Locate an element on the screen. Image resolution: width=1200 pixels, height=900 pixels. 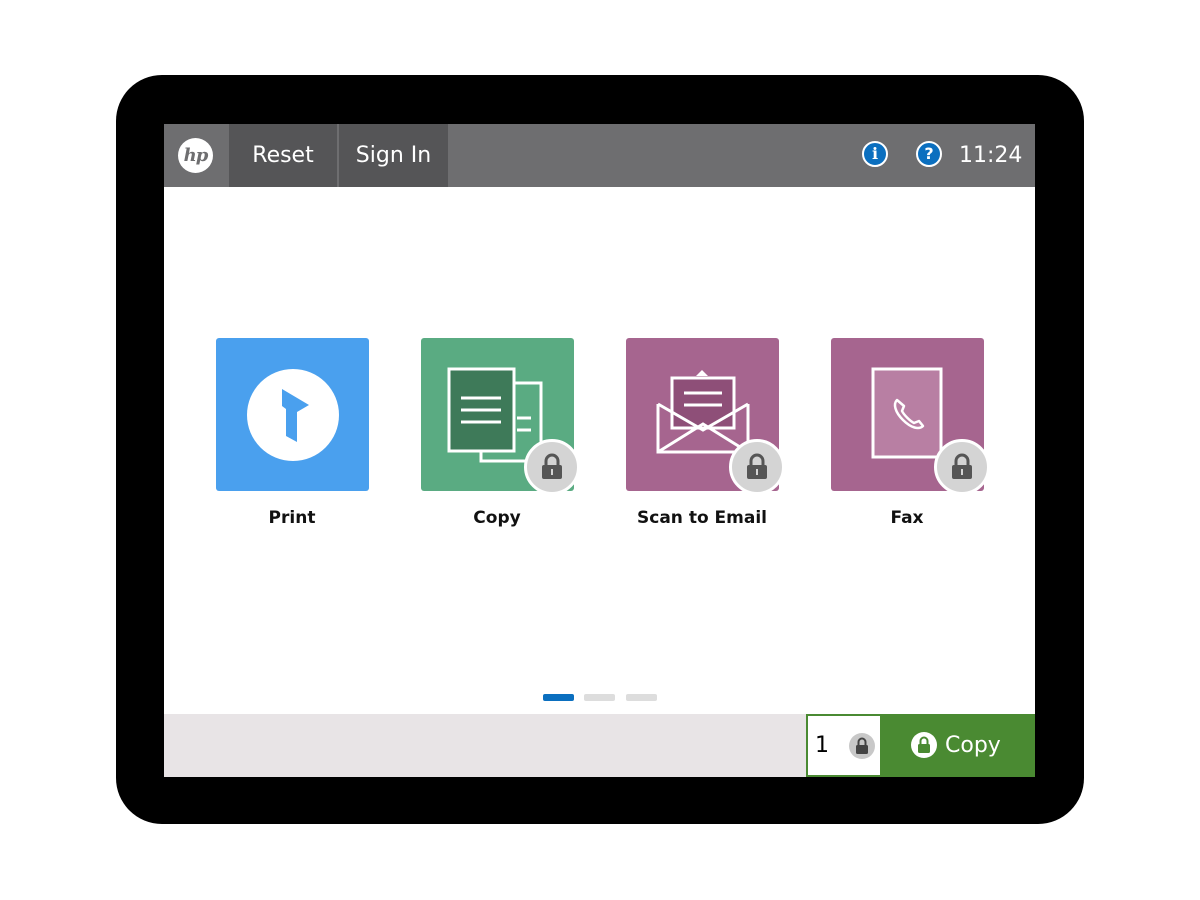
copies-quantity-field: 1 is located at coordinates (844, 745).